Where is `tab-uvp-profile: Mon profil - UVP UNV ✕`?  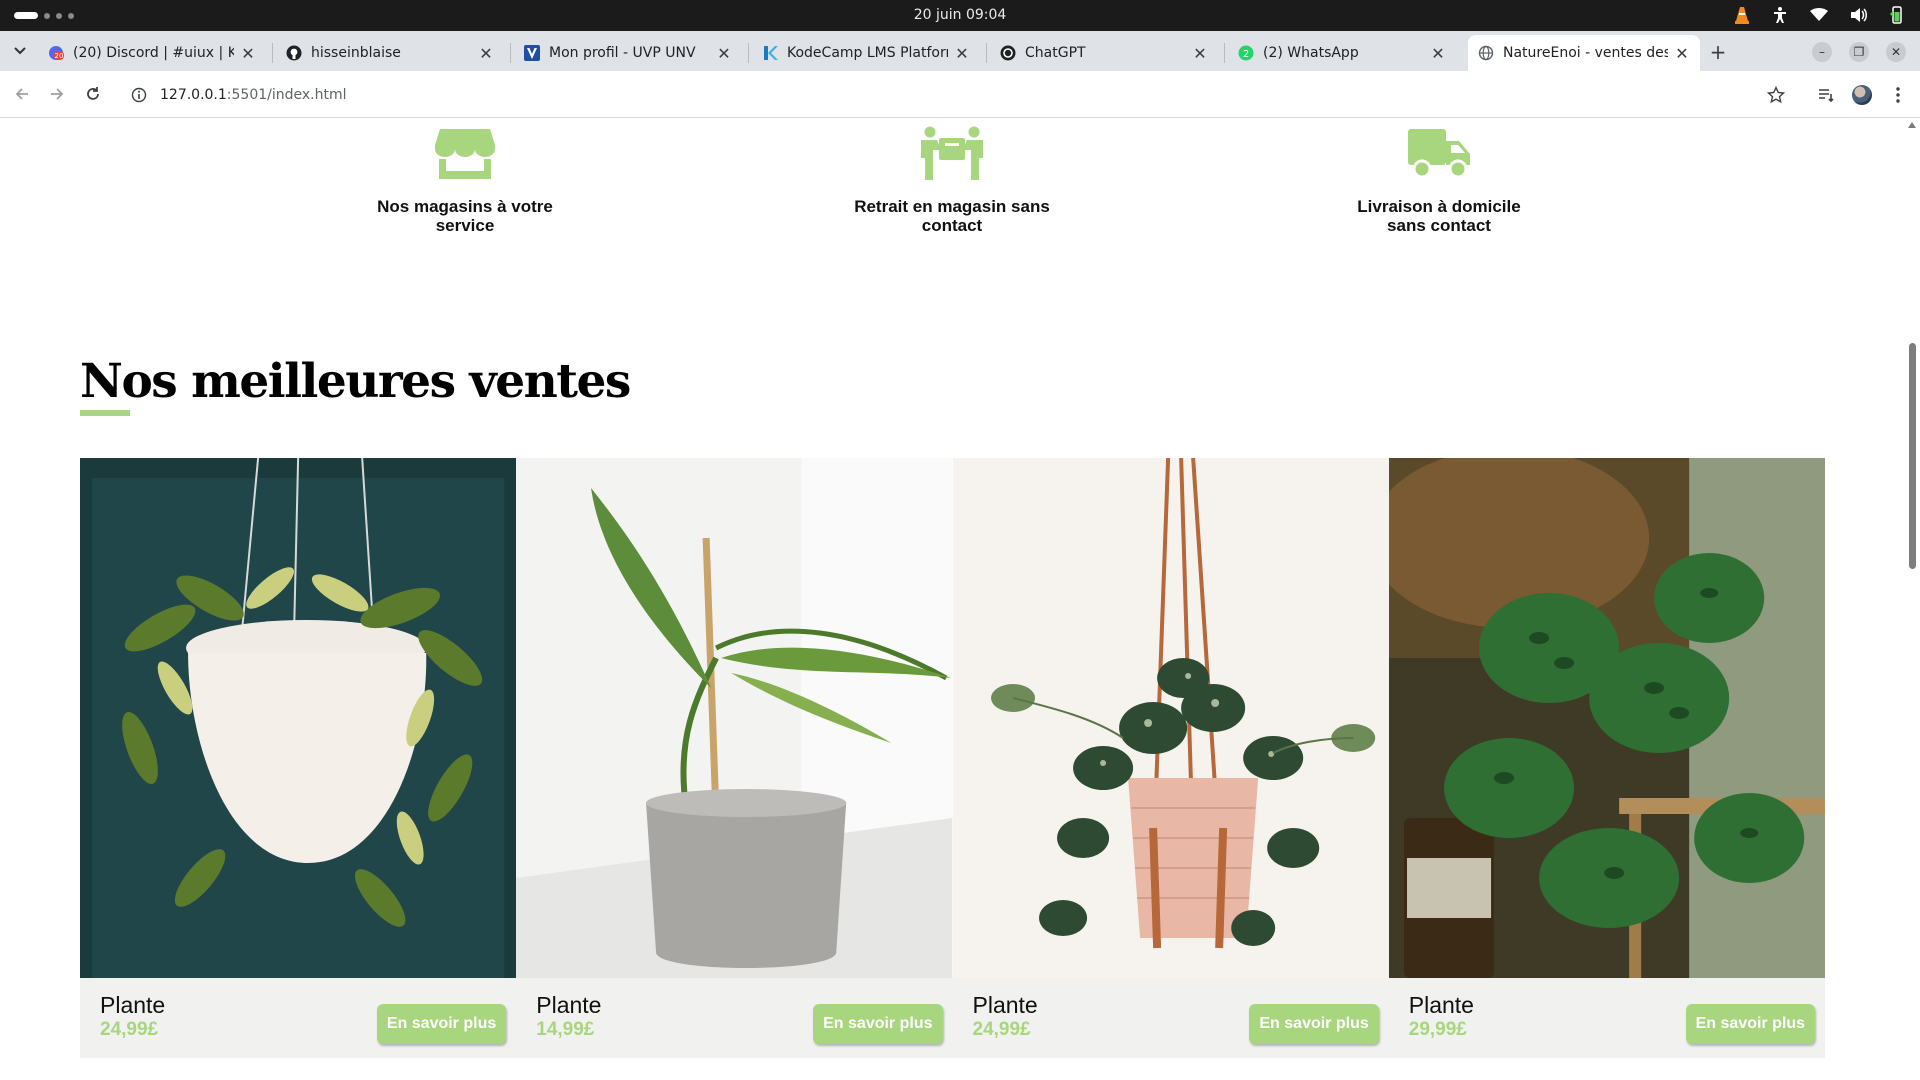 tab-uvp-profile: Mon profil - UVP UNV ✕ is located at coordinates (628, 53).